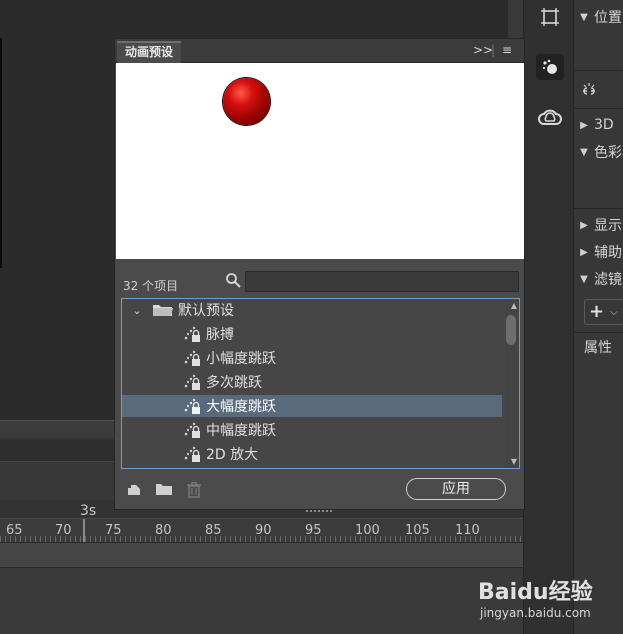 The width and height of the screenshot is (623, 634). I want to click on item-count: 32 个项目, so click(151, 286).